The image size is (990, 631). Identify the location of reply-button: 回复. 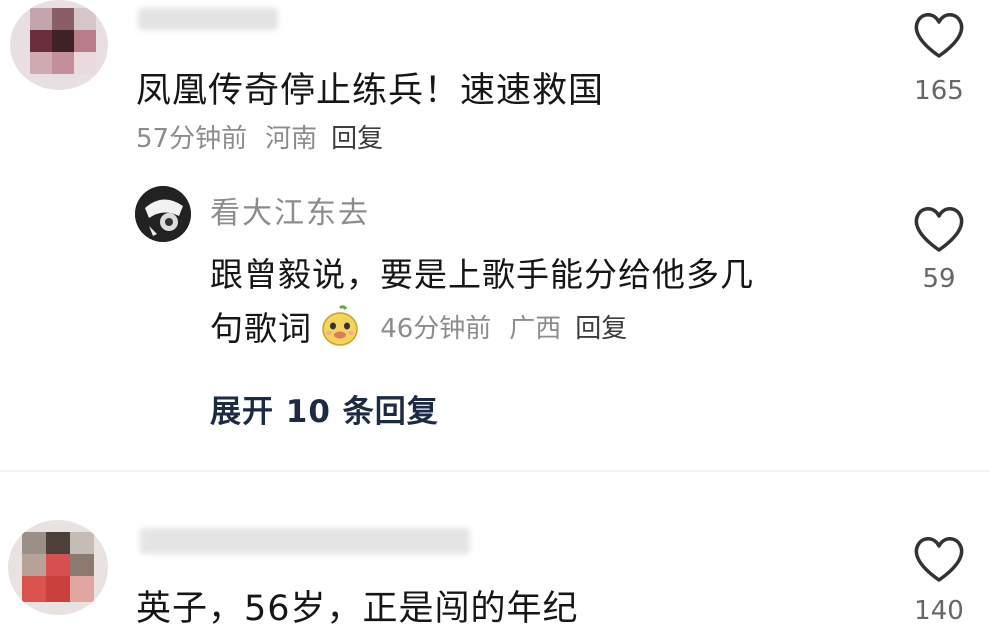
(357, 139).